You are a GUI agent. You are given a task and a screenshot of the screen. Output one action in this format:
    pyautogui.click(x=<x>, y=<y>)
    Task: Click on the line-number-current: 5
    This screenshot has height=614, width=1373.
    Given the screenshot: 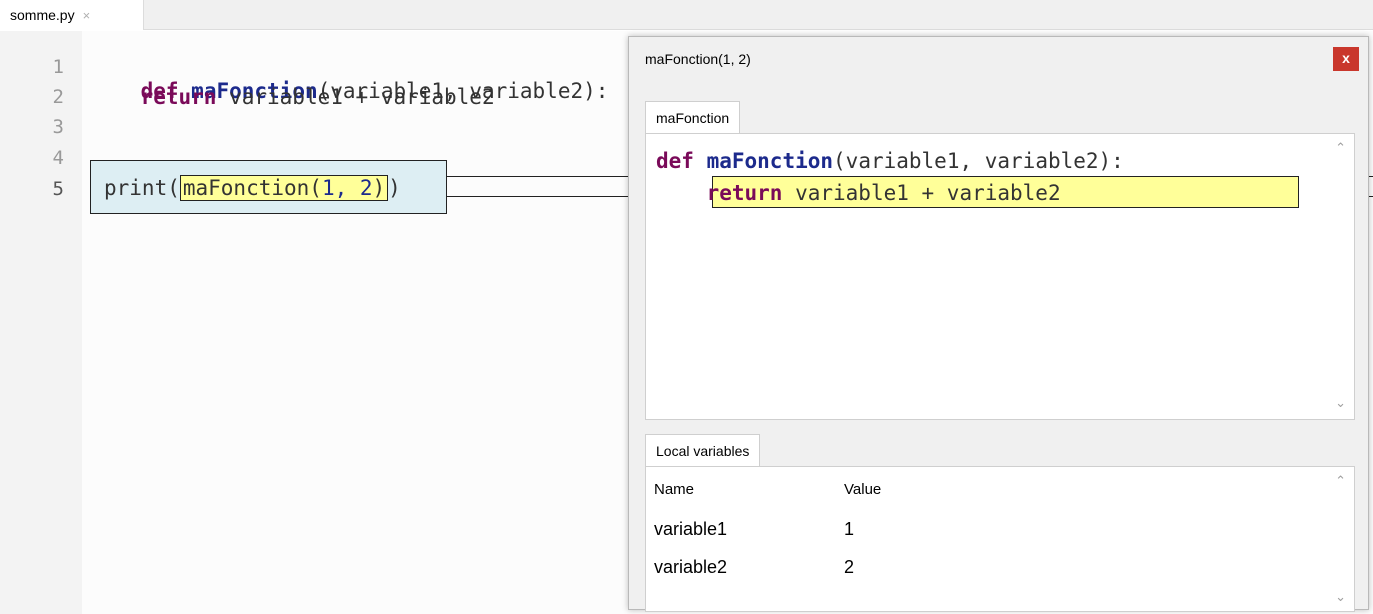 What is the action you would take?
    pyautogui.click(x=58, y=189)
    